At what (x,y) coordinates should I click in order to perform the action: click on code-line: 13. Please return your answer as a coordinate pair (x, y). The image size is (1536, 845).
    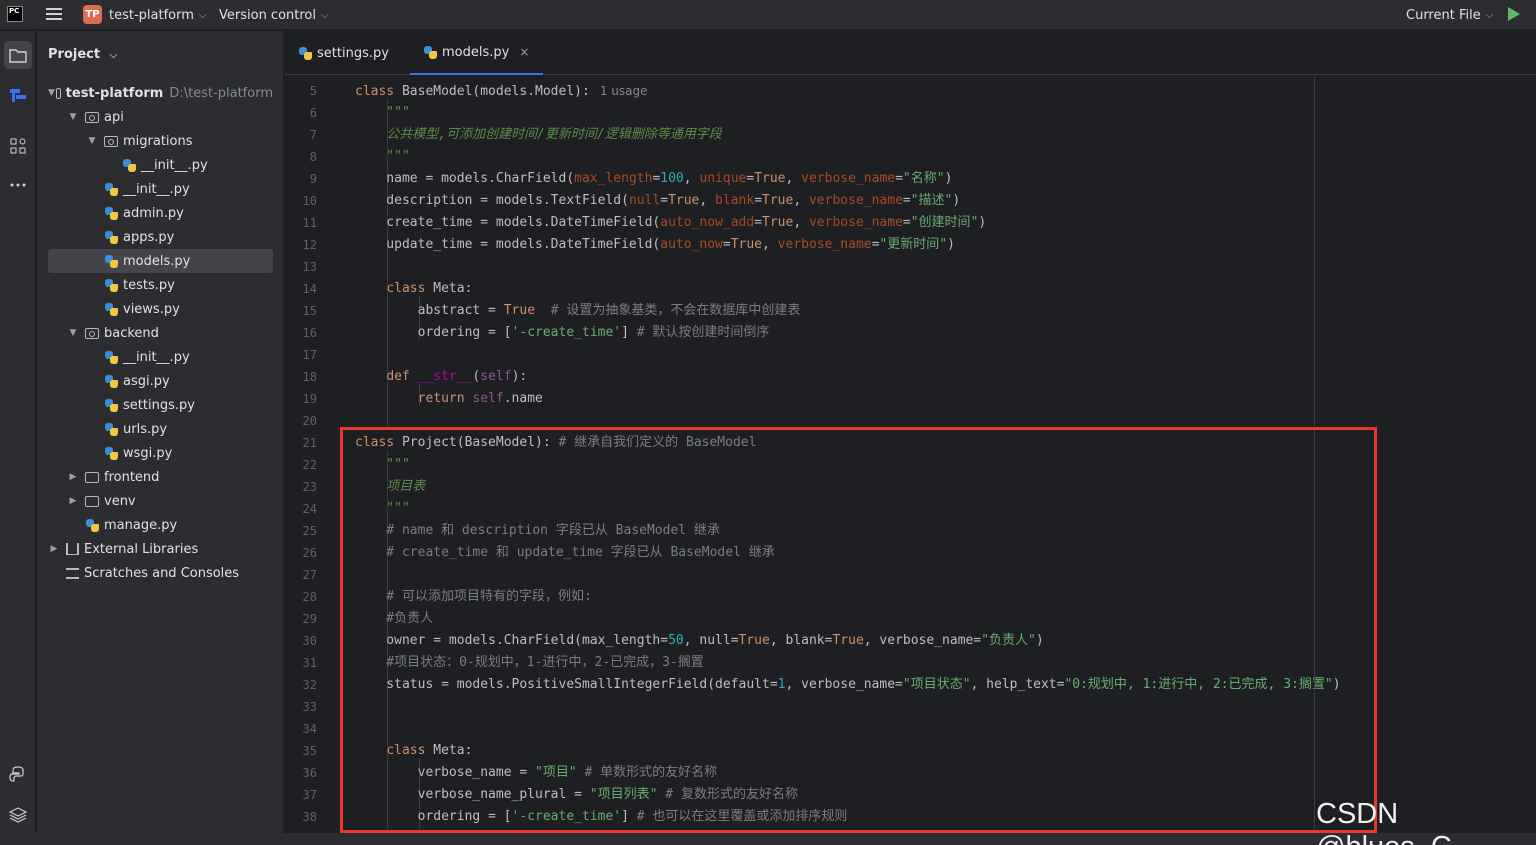
    Looking at the image, I should click on (910, 267).